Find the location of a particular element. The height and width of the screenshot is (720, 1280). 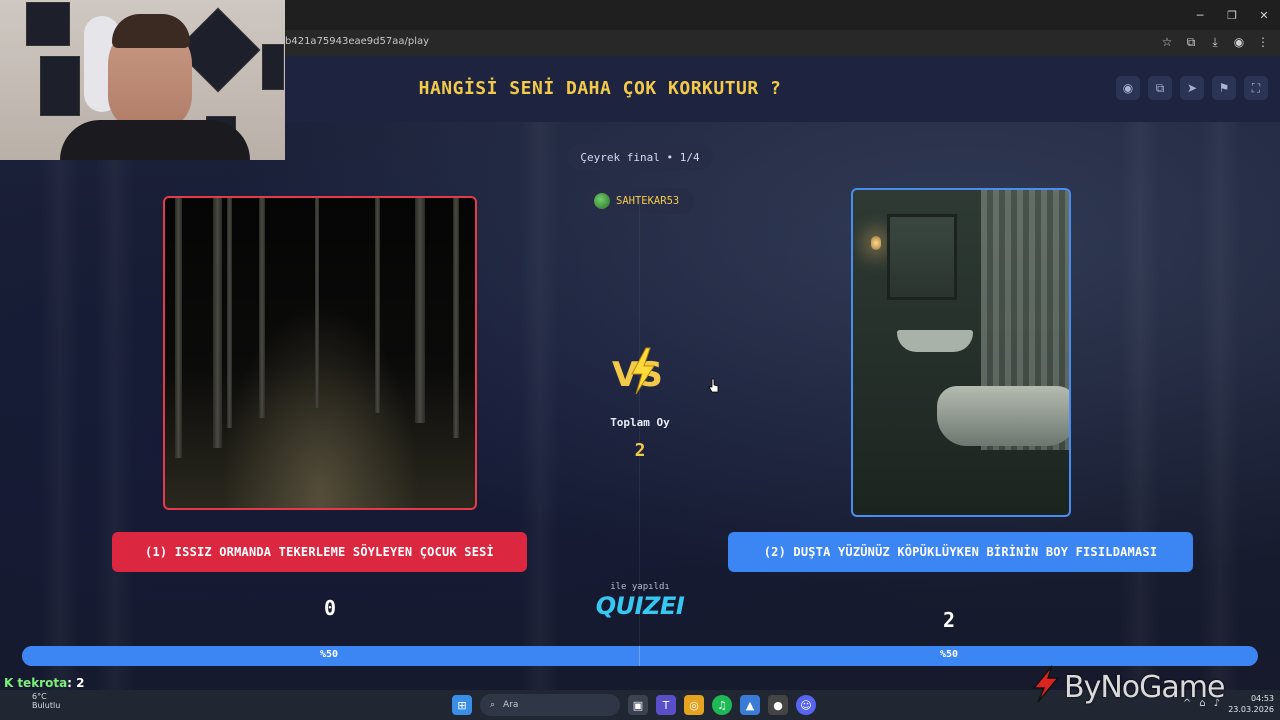

progress-divider is located at coordinates (639, 656).